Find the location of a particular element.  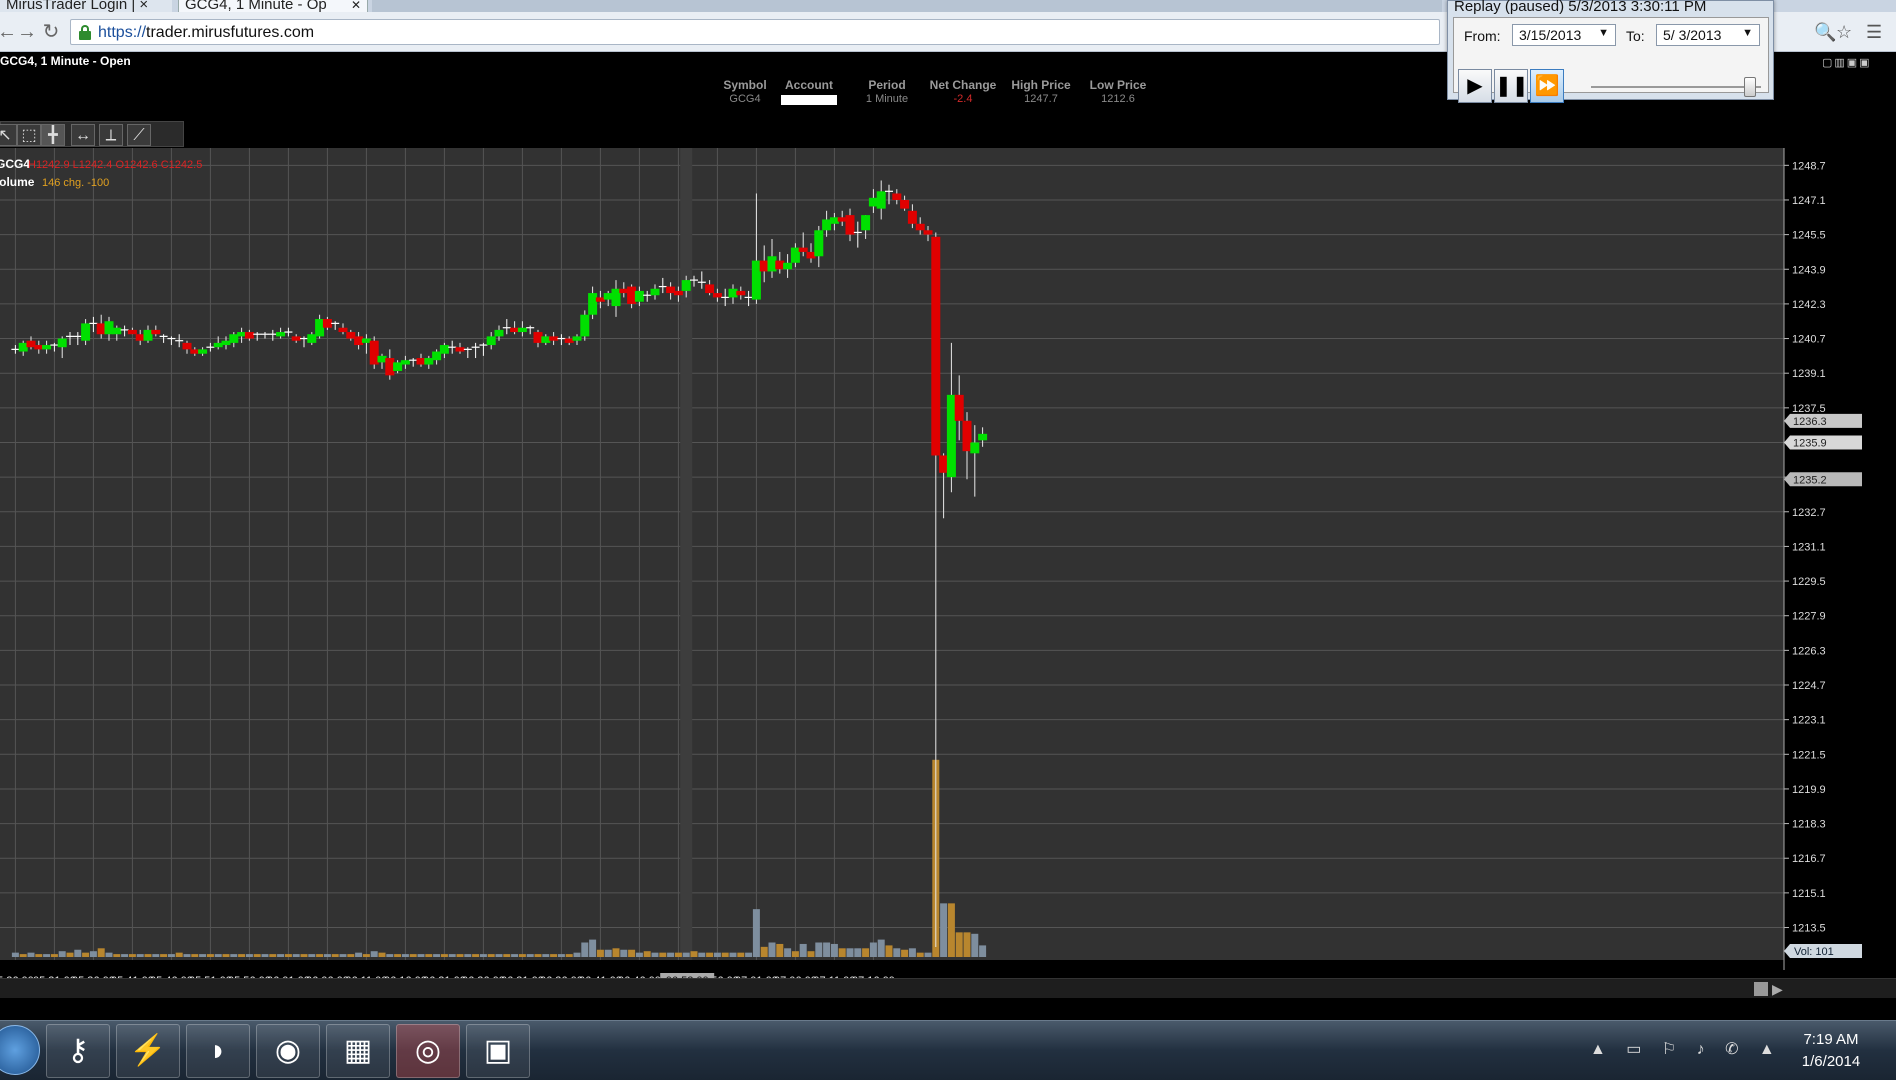

y-tick-label: 1227.9 is located at coordinates (1809, 617).